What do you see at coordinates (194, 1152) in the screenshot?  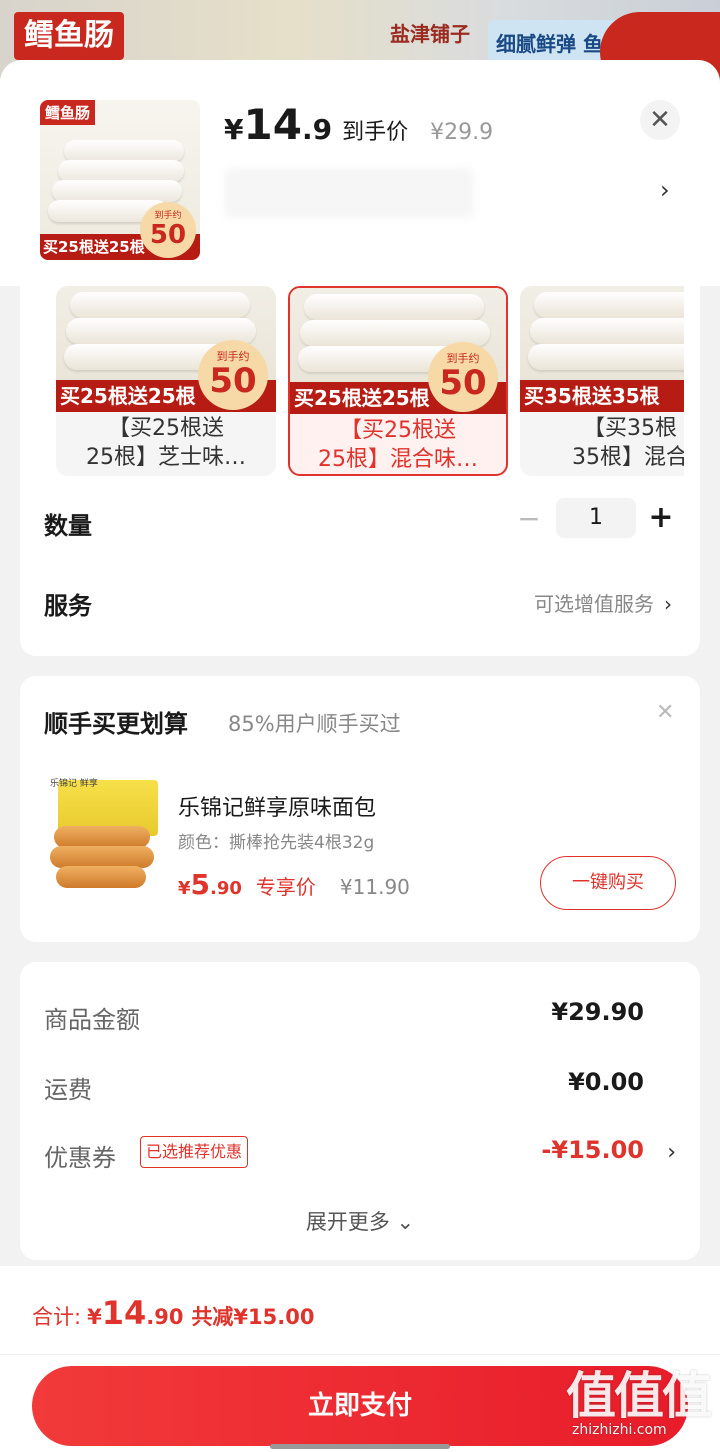 I see `coupon-badge: 已选推荐优惠` at bounding box center [194, 1152].